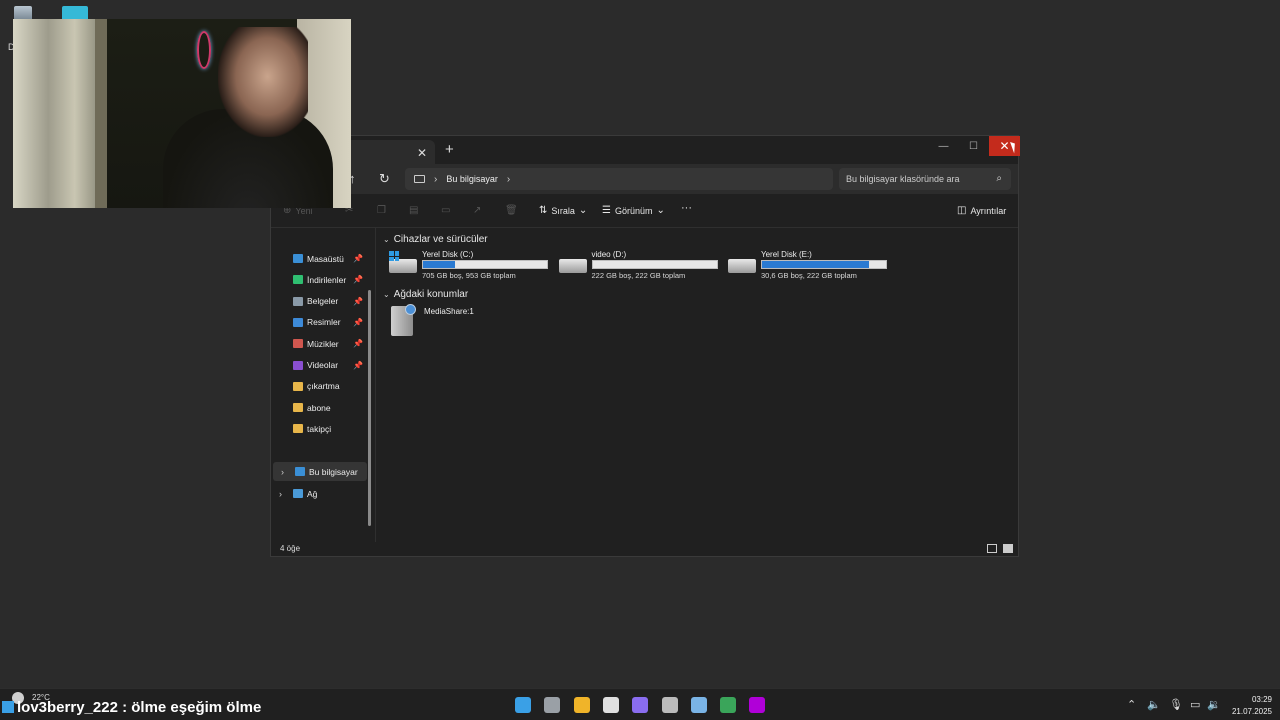 This screenshot has width=1280, height=720. Describe the element at coordinates (742, 266) in the screenshot. I see `hard-drive-icon` at that location.